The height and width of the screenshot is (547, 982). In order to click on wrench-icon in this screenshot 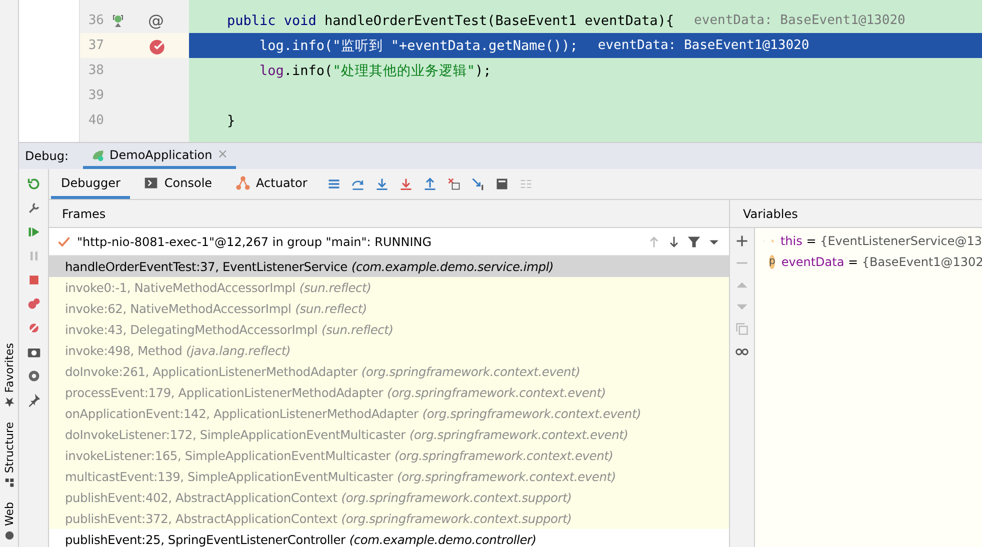, I will do `click(33, 208)`.